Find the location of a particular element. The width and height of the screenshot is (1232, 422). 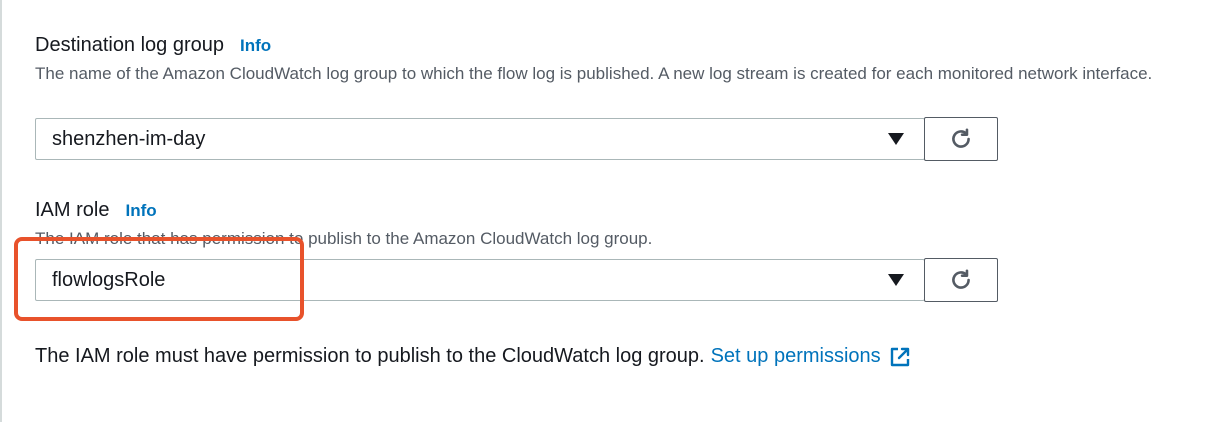

iam-role-refresh-button is located at coordinates (961, 280).